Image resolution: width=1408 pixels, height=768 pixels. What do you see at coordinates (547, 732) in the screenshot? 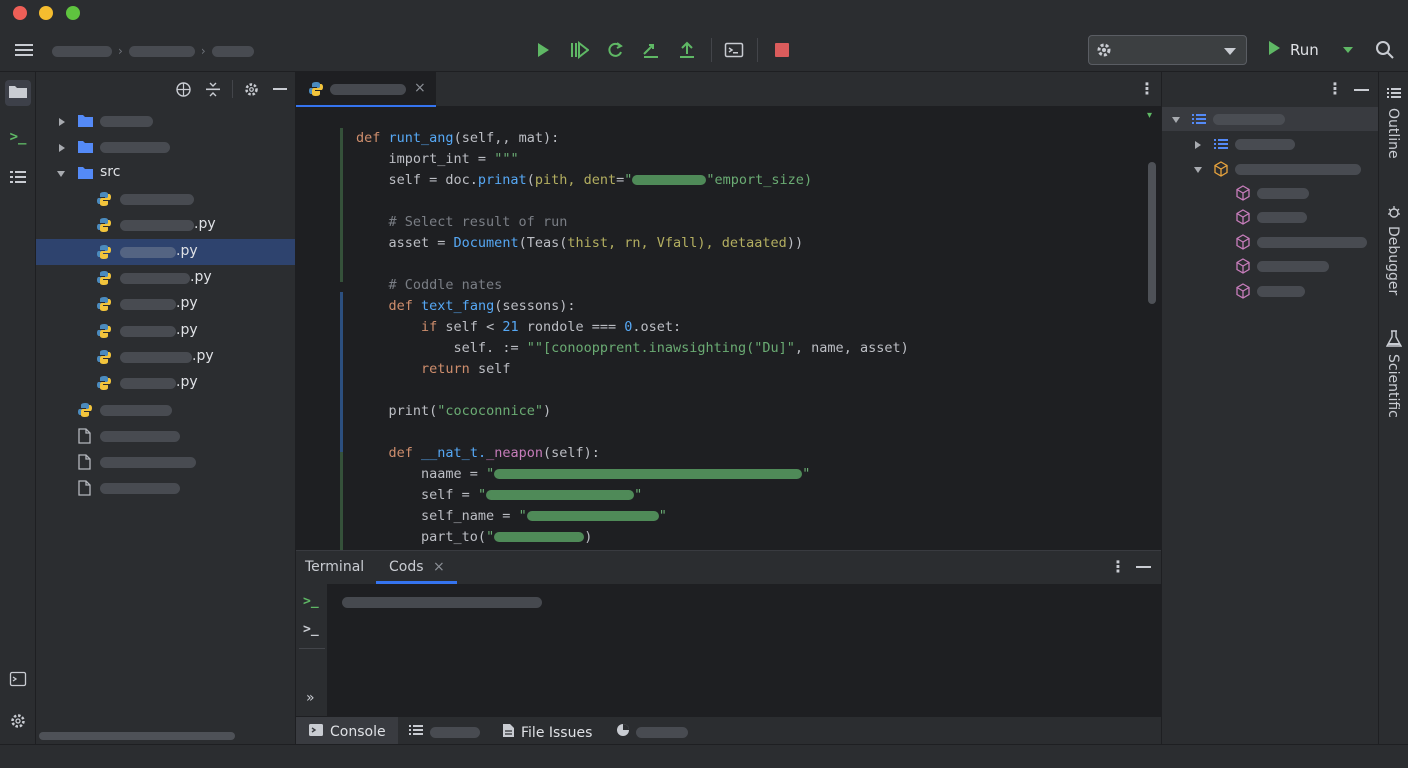
I see `tab-file-issues: File Issues` at bounding box center [547, 732].